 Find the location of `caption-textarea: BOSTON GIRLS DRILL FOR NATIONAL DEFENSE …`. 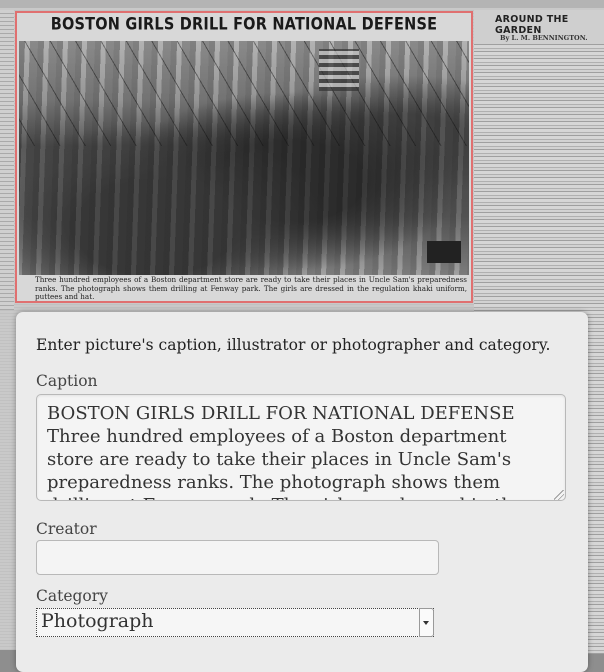

caption-textarea: BOSTON GIRLS DRILL FOR NATIONAL DEFENSE … is located at coordinates (301, 447).